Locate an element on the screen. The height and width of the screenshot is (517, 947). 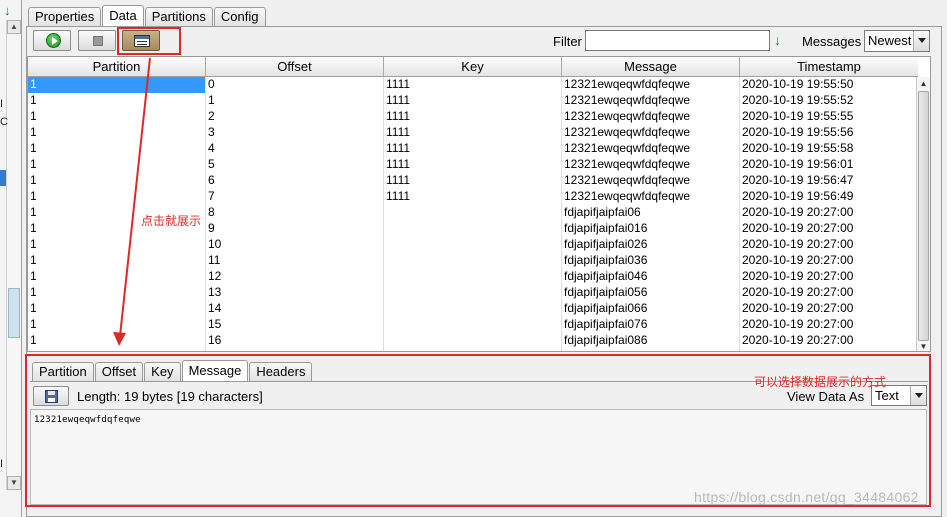
messages-select: Newest is located at coordinates (897, 41).